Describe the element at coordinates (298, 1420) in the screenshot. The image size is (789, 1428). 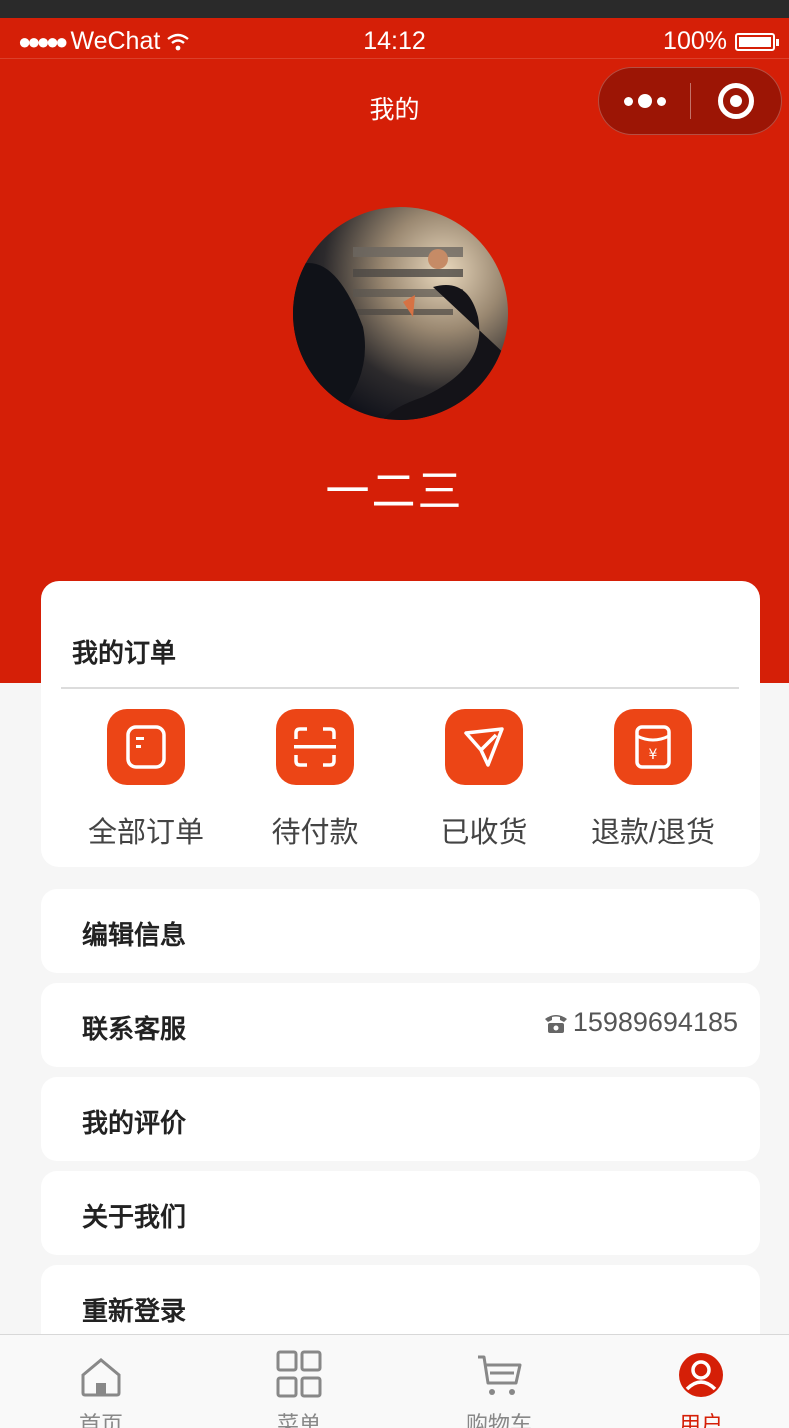
I see `tab-menu-label: 菜单` at that location.